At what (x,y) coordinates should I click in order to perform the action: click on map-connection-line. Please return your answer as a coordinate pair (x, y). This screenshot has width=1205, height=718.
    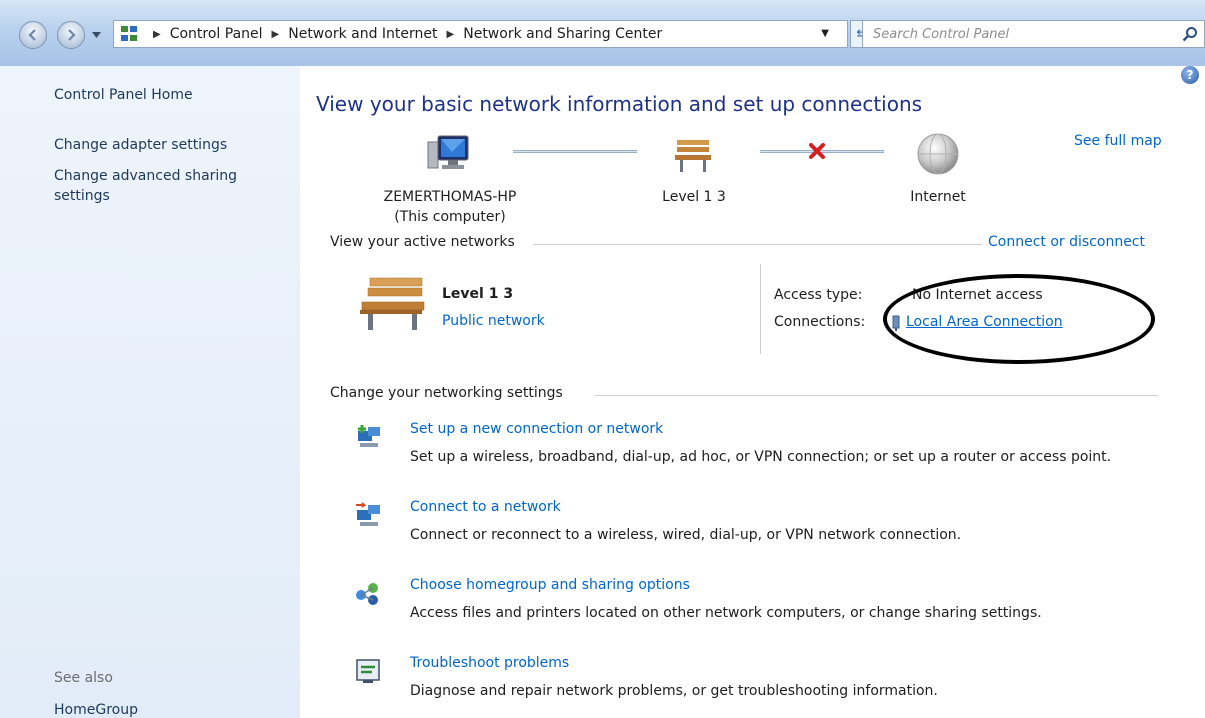
    Looking at the image, I should click on (575, 151).